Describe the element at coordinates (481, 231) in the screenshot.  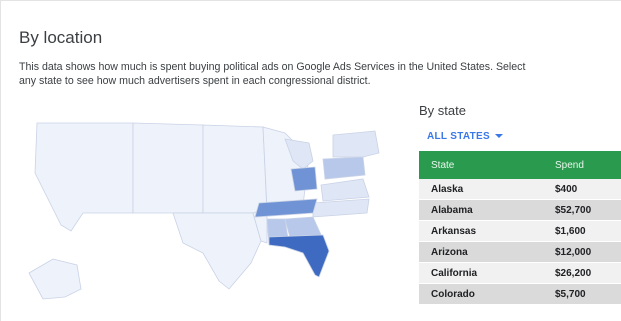
I see `state-cell: Arkansas` at that location.